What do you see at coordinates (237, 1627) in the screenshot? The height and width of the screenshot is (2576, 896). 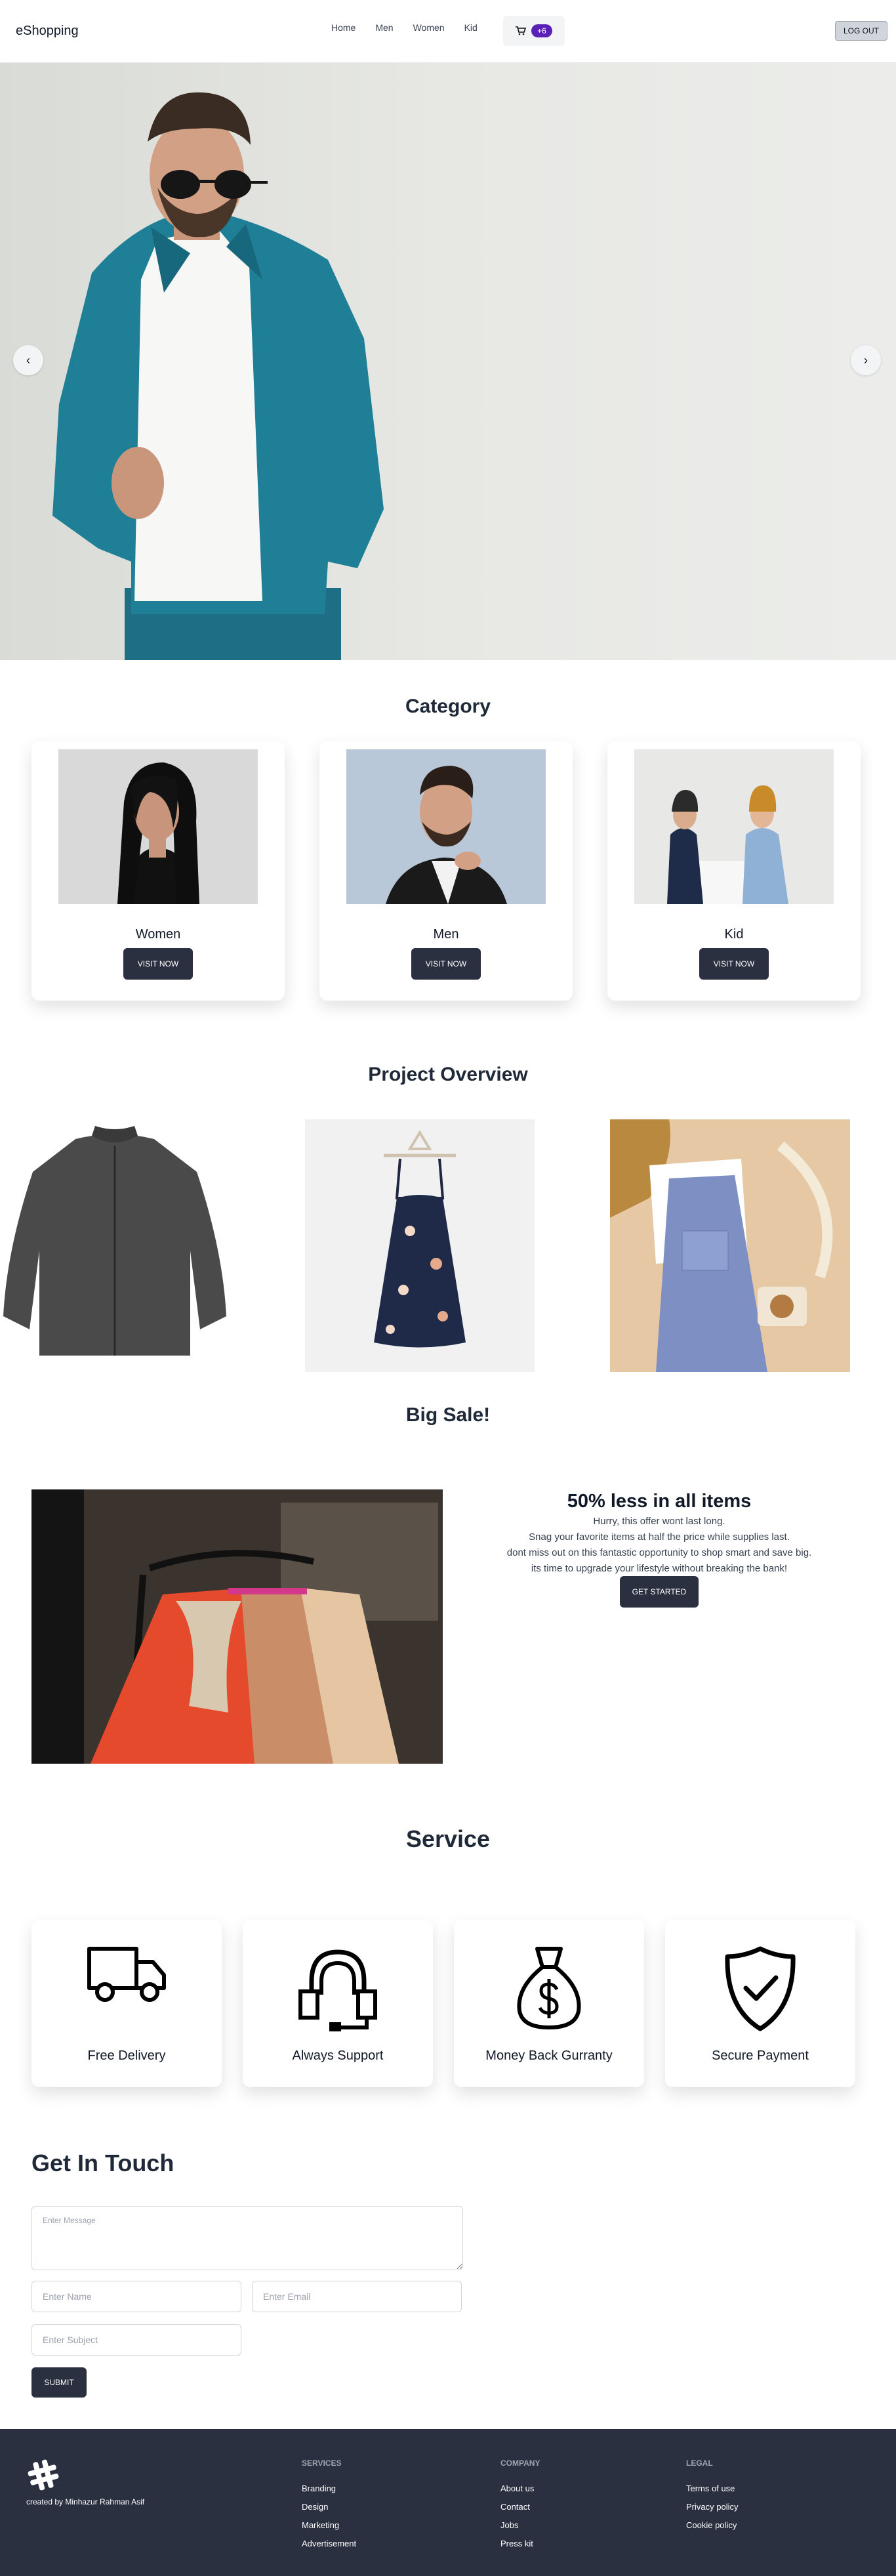 I see `sale-image-clothes-rack` at bounding box center [237, 1627].